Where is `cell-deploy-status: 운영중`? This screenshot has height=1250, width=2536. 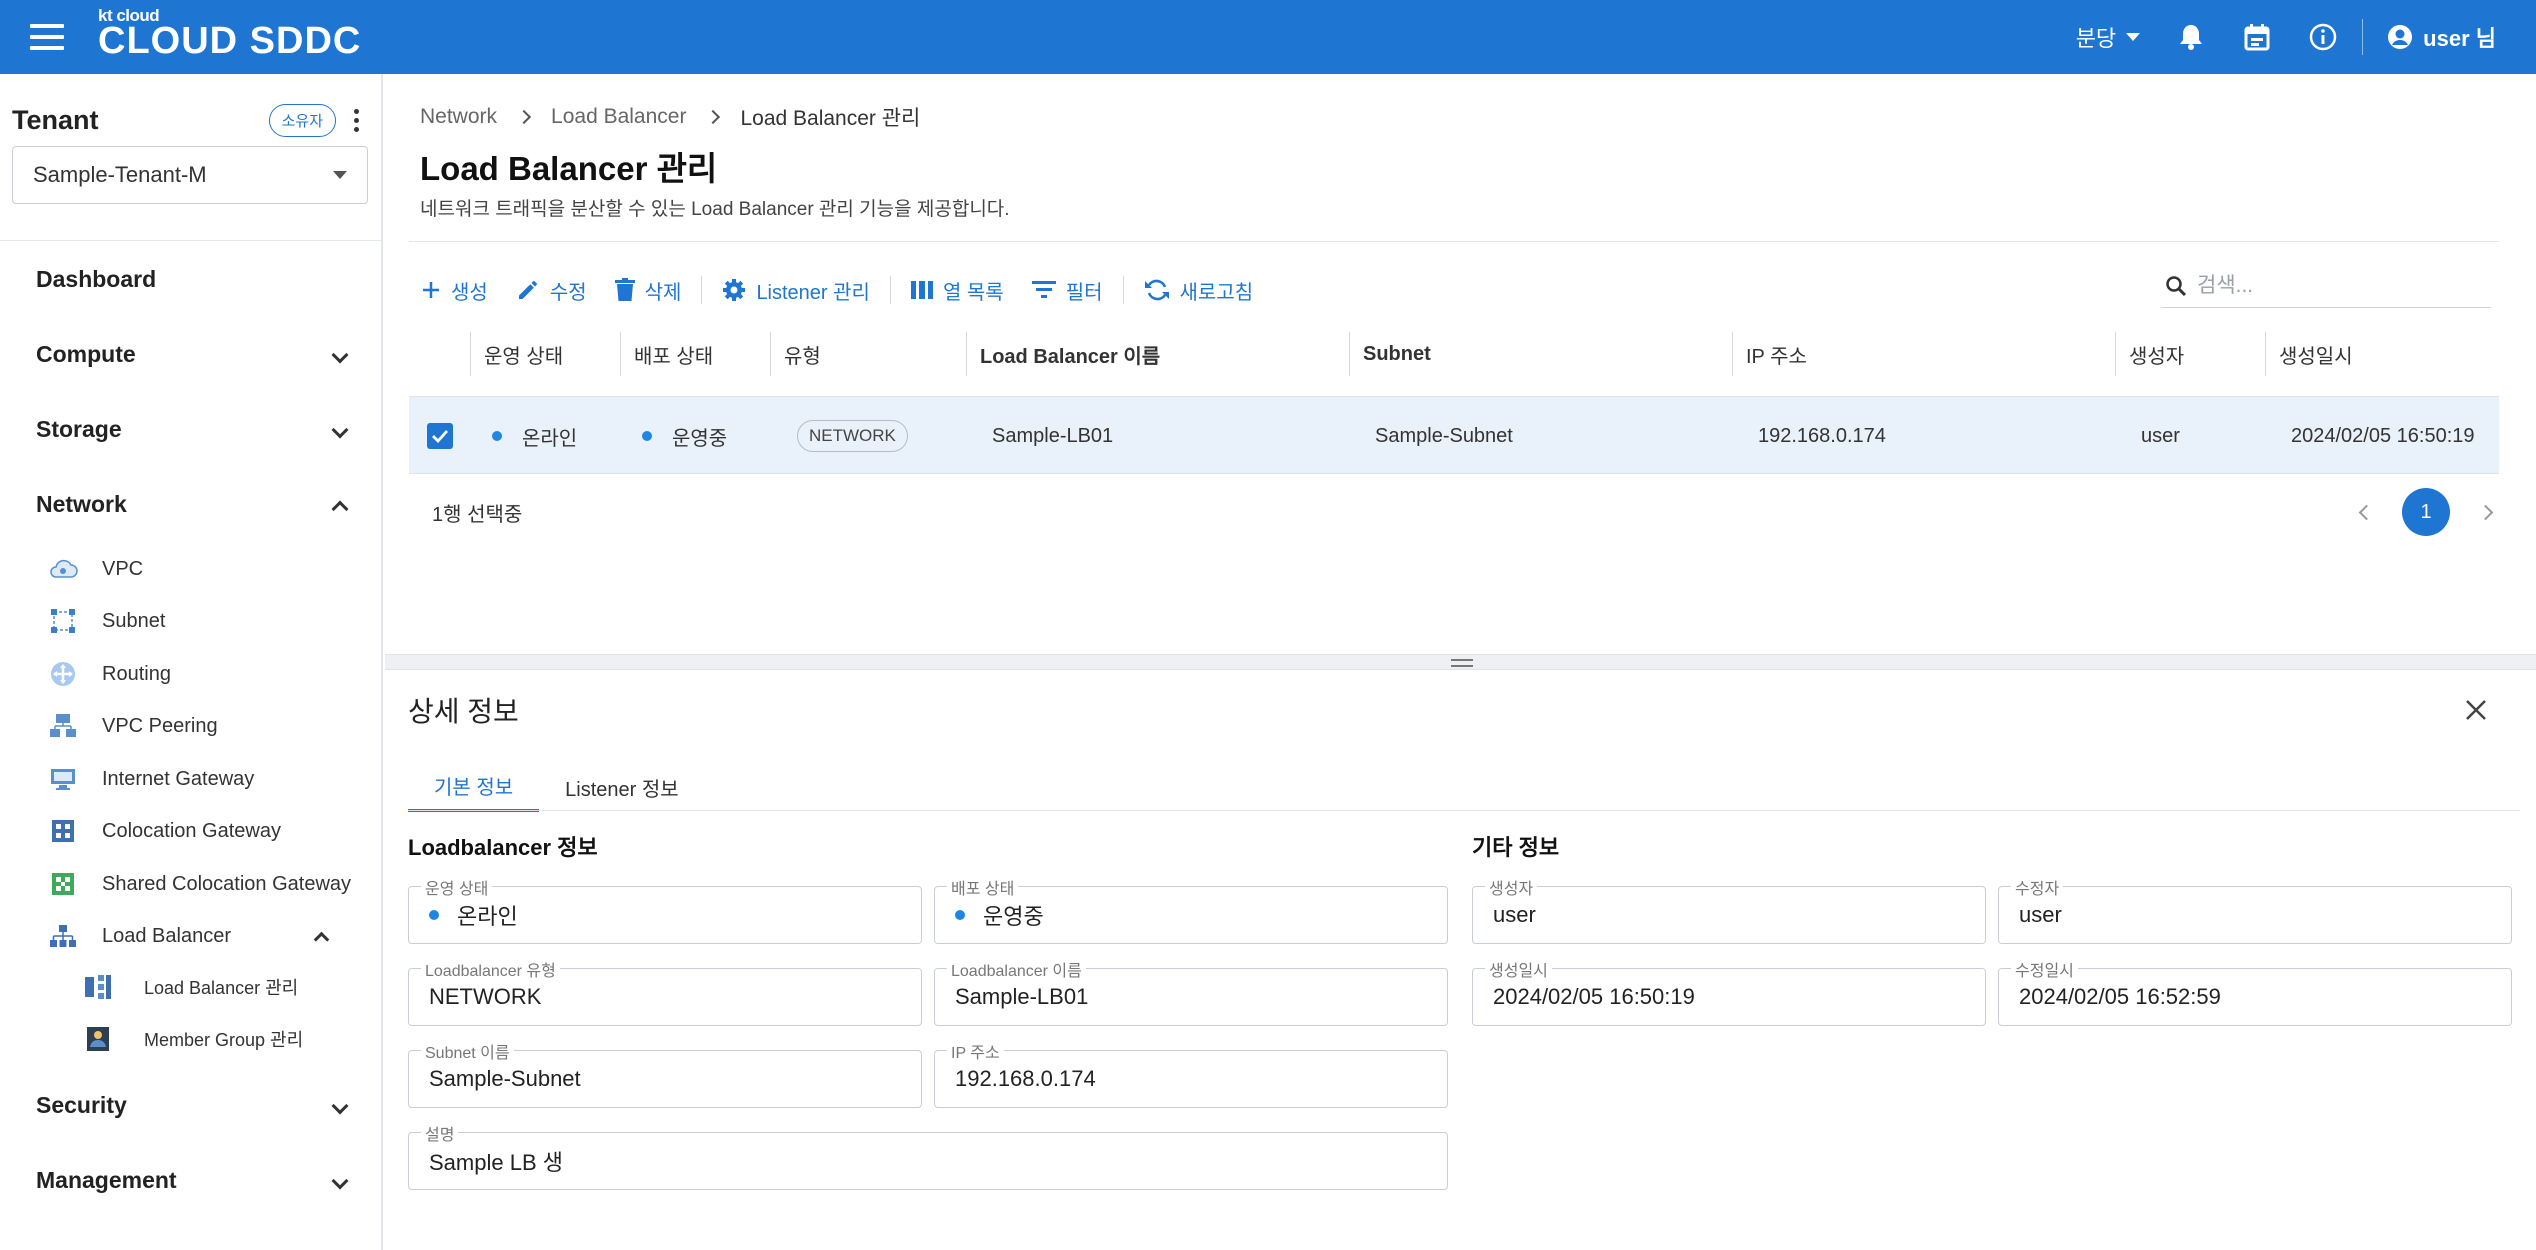
cell-deploy-status: 운영중 is located at coordinates (700, 438).